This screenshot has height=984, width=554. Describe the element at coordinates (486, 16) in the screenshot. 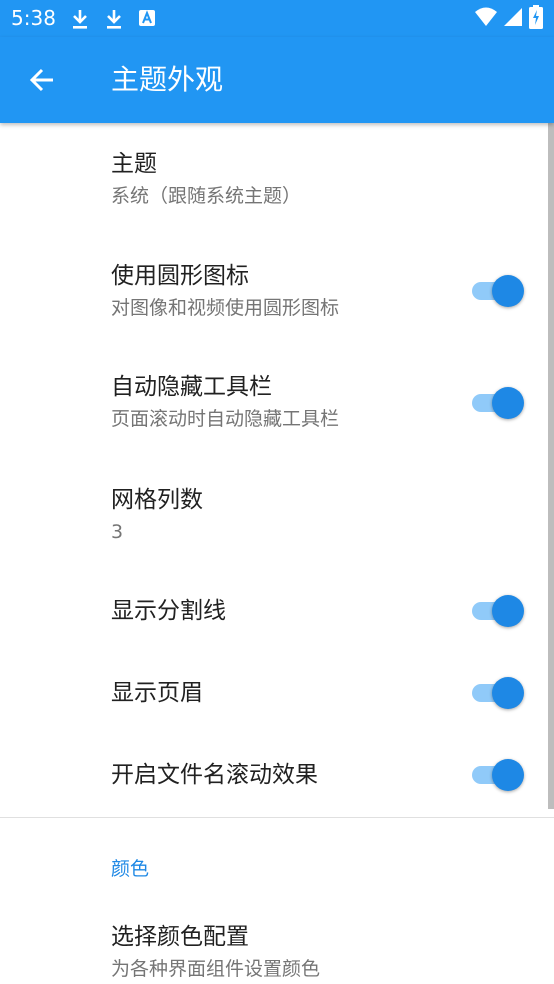

I see `wifi-icon` at that location.